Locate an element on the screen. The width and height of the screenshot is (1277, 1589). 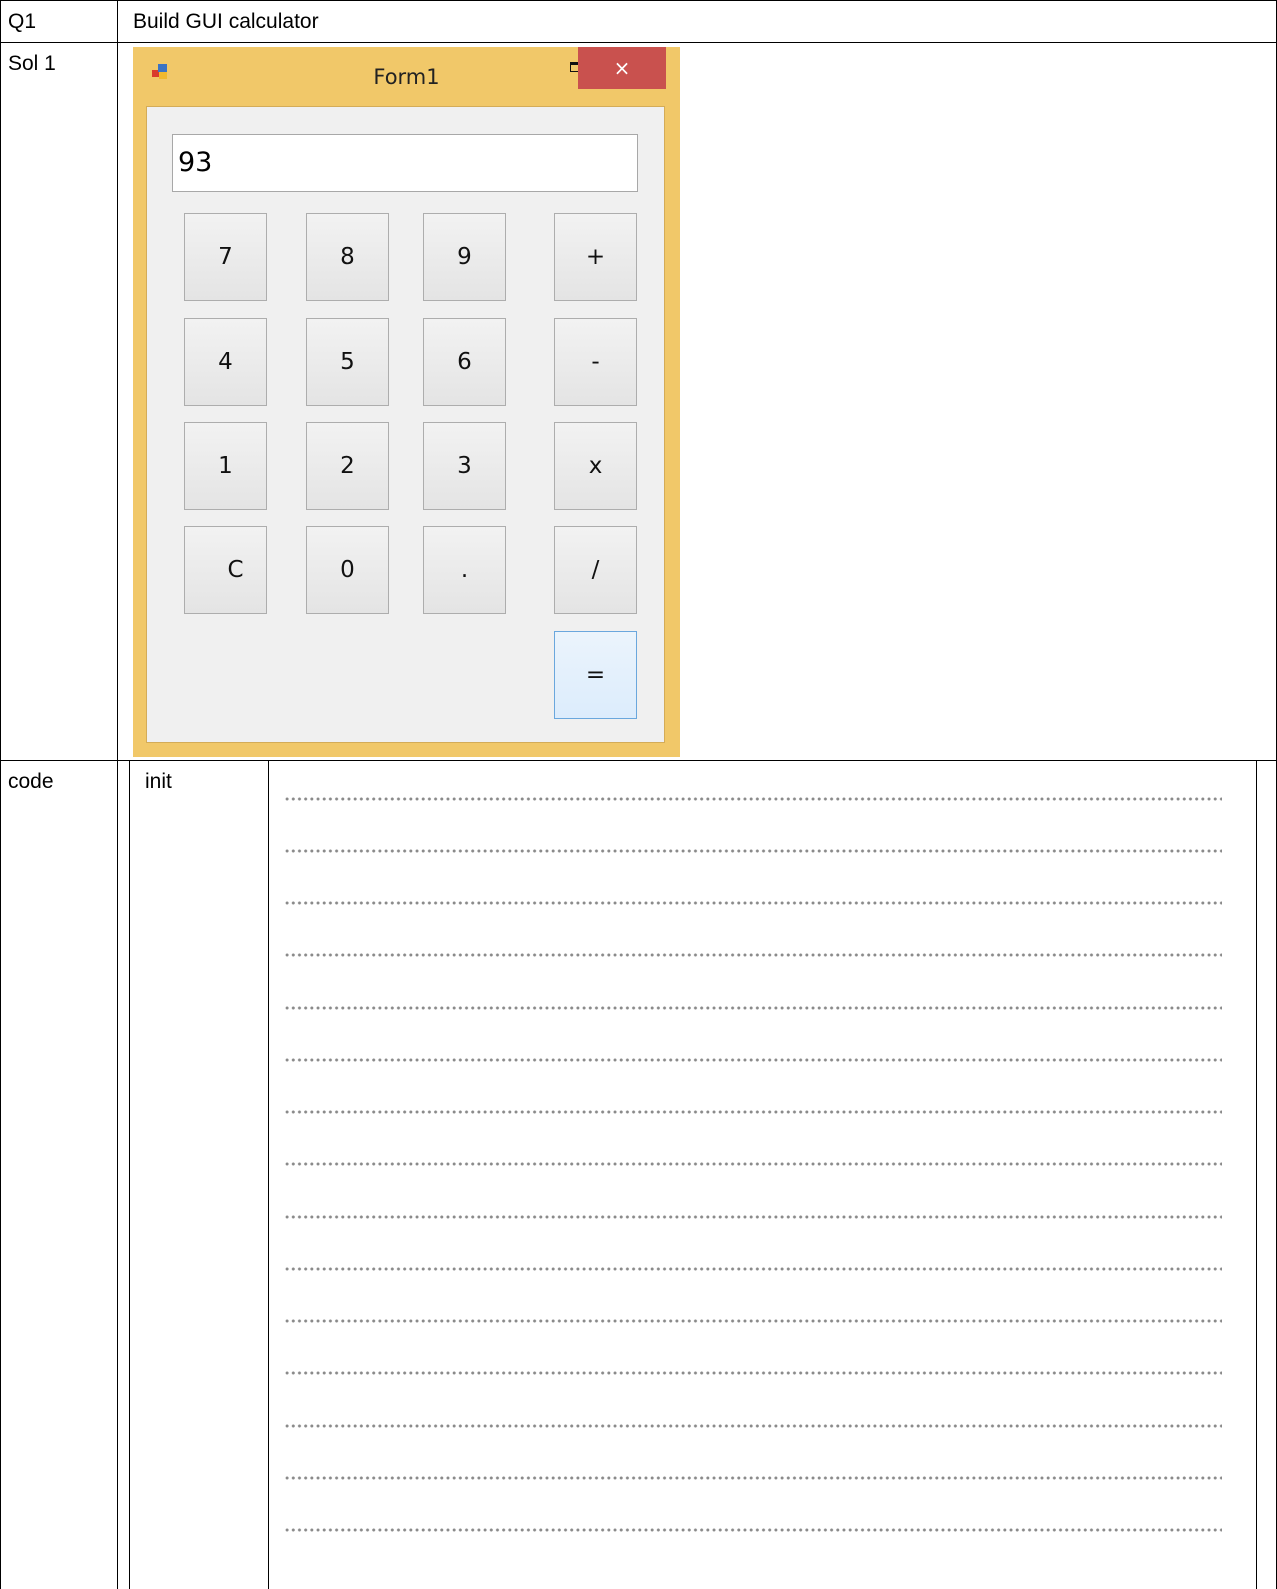
key-0: 0 is located at coordinates (347, 570).